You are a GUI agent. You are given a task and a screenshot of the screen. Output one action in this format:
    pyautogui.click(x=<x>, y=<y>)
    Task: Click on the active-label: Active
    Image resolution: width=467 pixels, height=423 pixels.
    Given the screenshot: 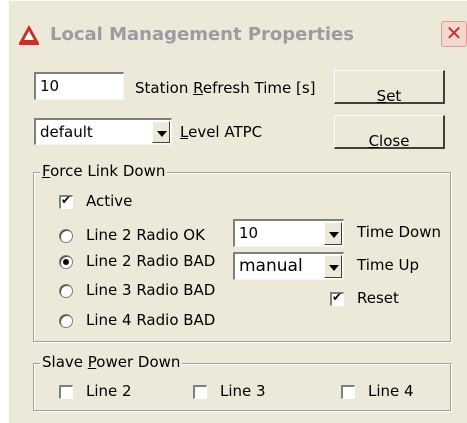 What is the action you would take?
    pyautogui.click(x=109, y=201)
    